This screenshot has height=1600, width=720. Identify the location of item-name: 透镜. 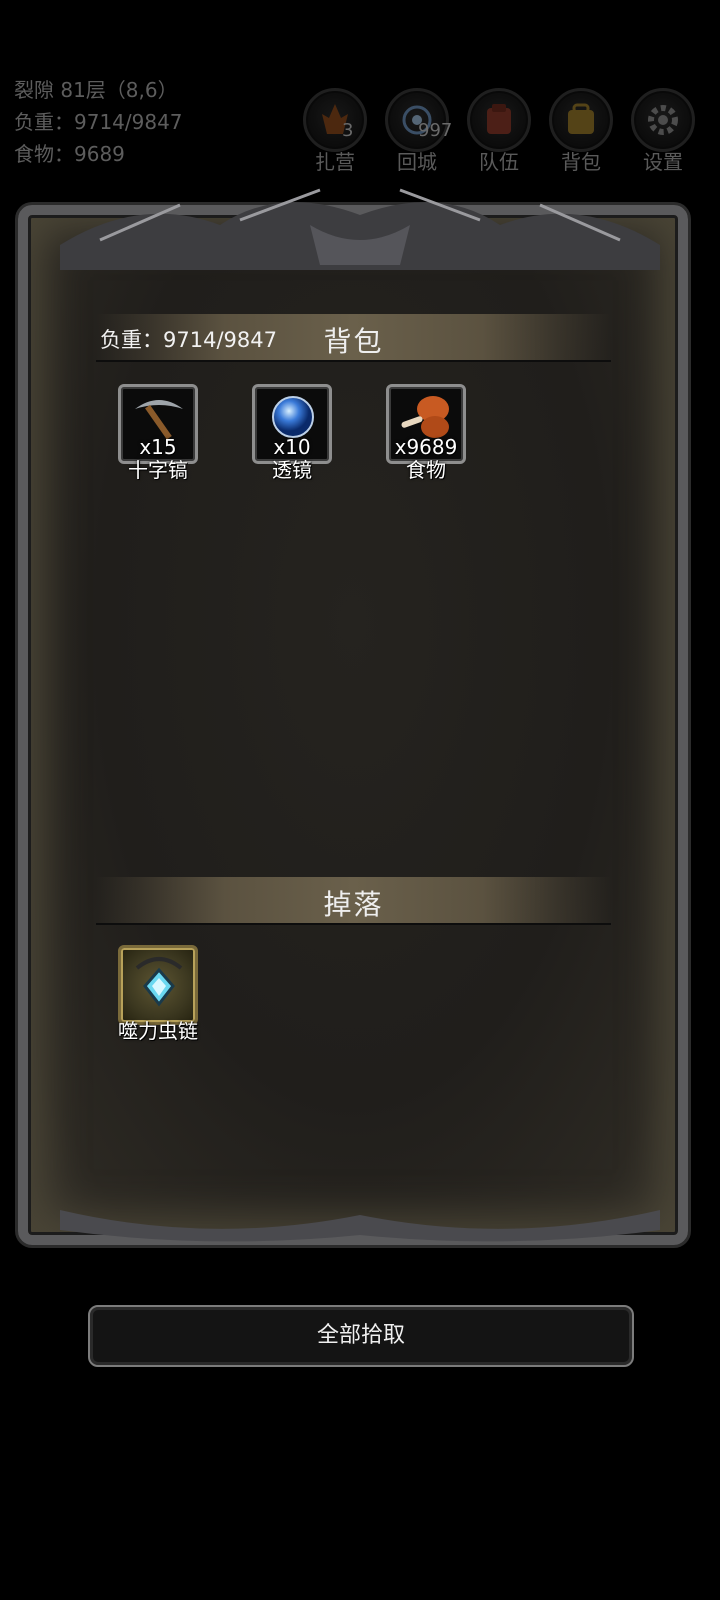
(292, 470).